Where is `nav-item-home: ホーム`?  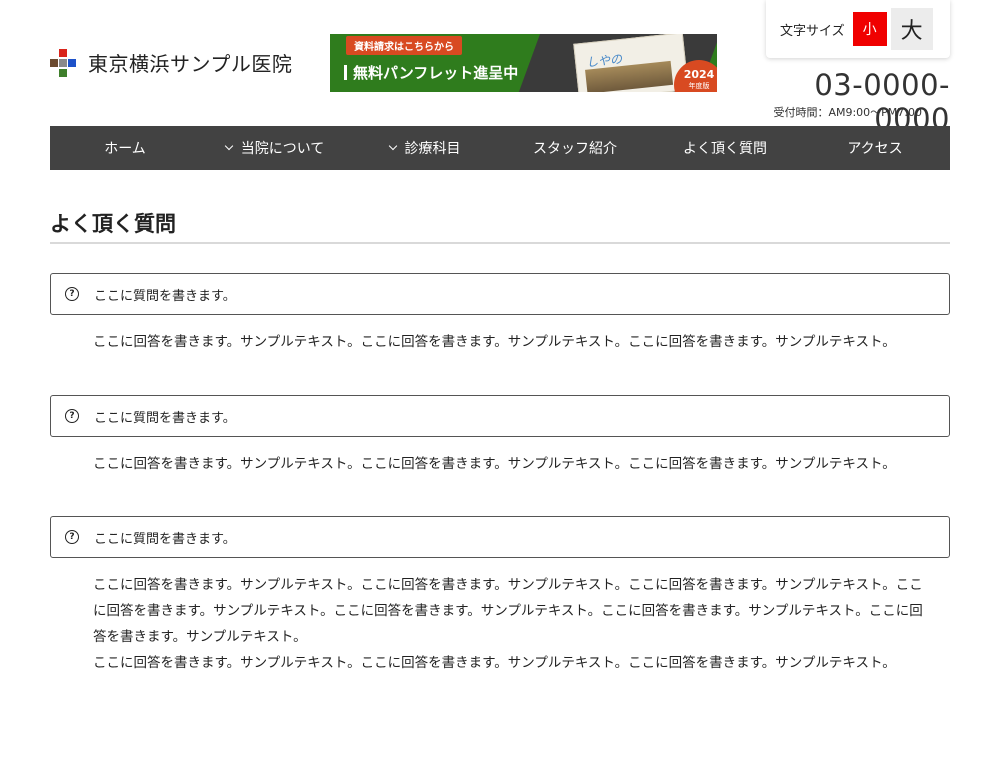
nav-item-home: ホーム is located at coordinates (125, 148).